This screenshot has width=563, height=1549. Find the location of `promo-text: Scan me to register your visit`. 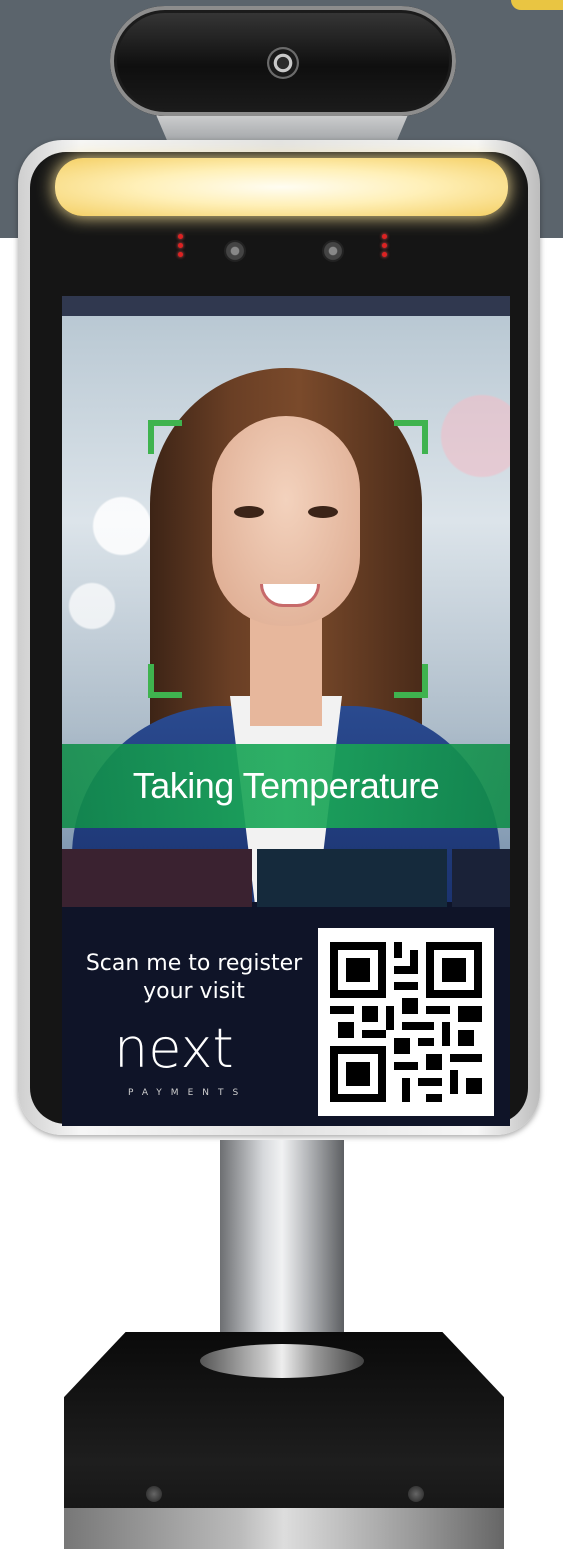

promo-text: Scan me to register your visit is located at coordinates (194, 977).